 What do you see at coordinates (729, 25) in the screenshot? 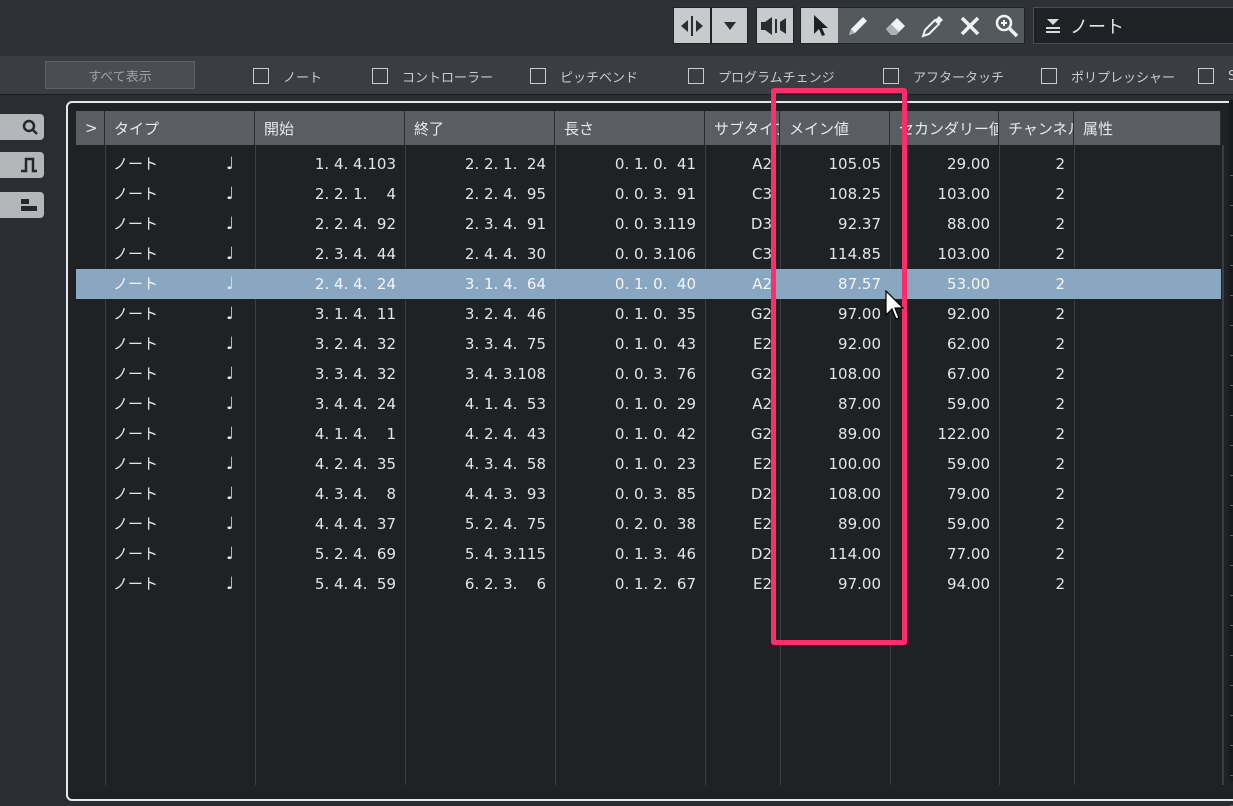
I see `split-dropdown-button` at bounding box center [729, 25].